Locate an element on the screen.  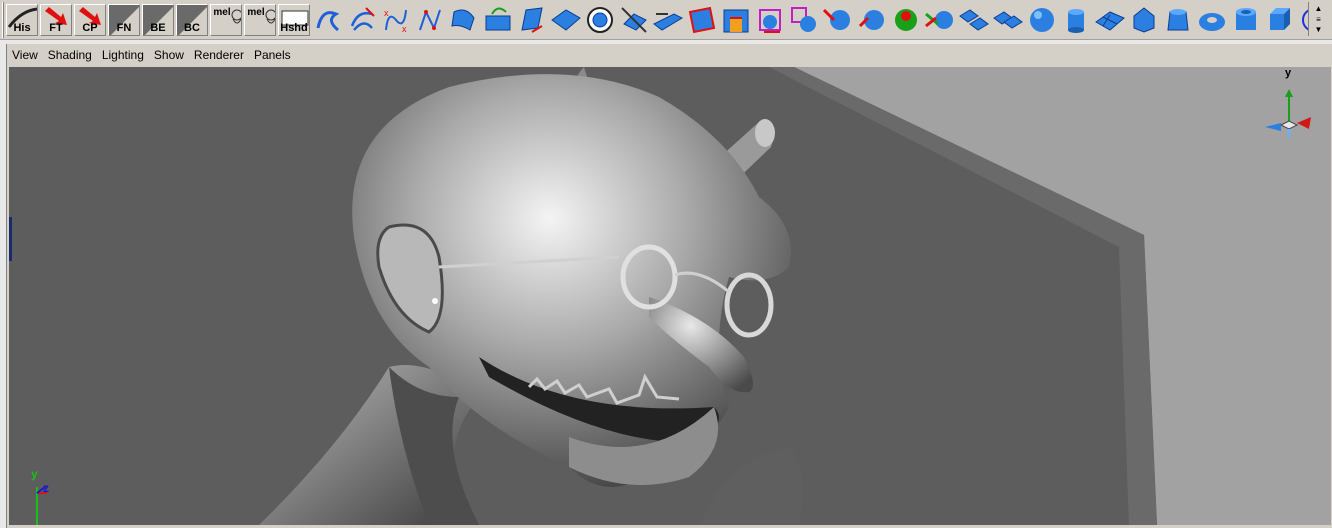
fn-label: FN is located at coordinates (124, 27).